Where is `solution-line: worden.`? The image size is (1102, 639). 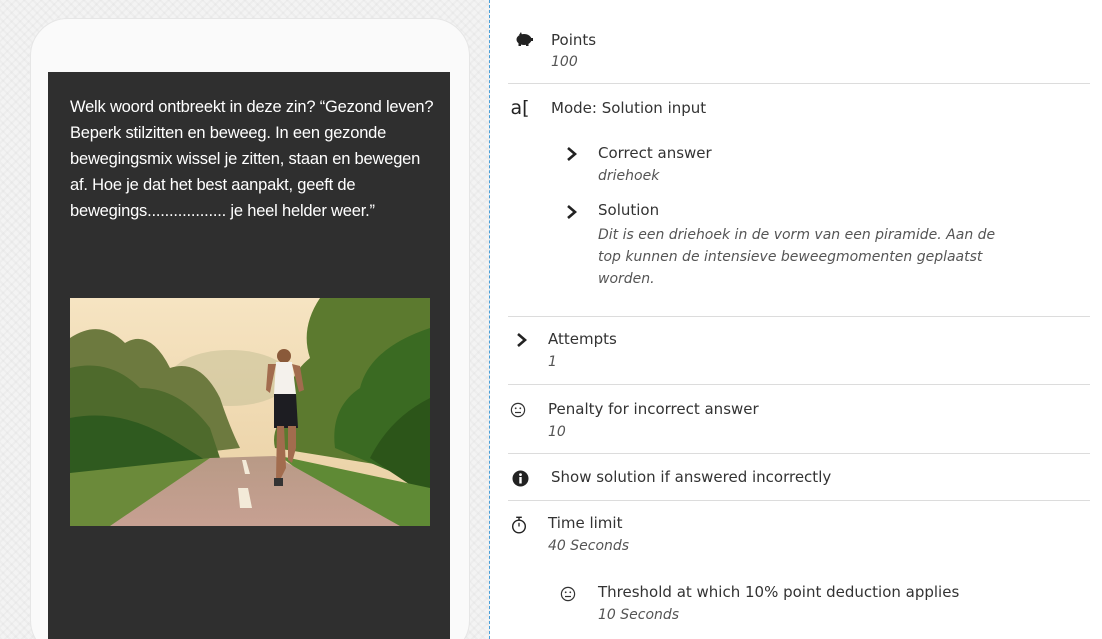 solution-line: worden. is located at coordinates (626, 279).